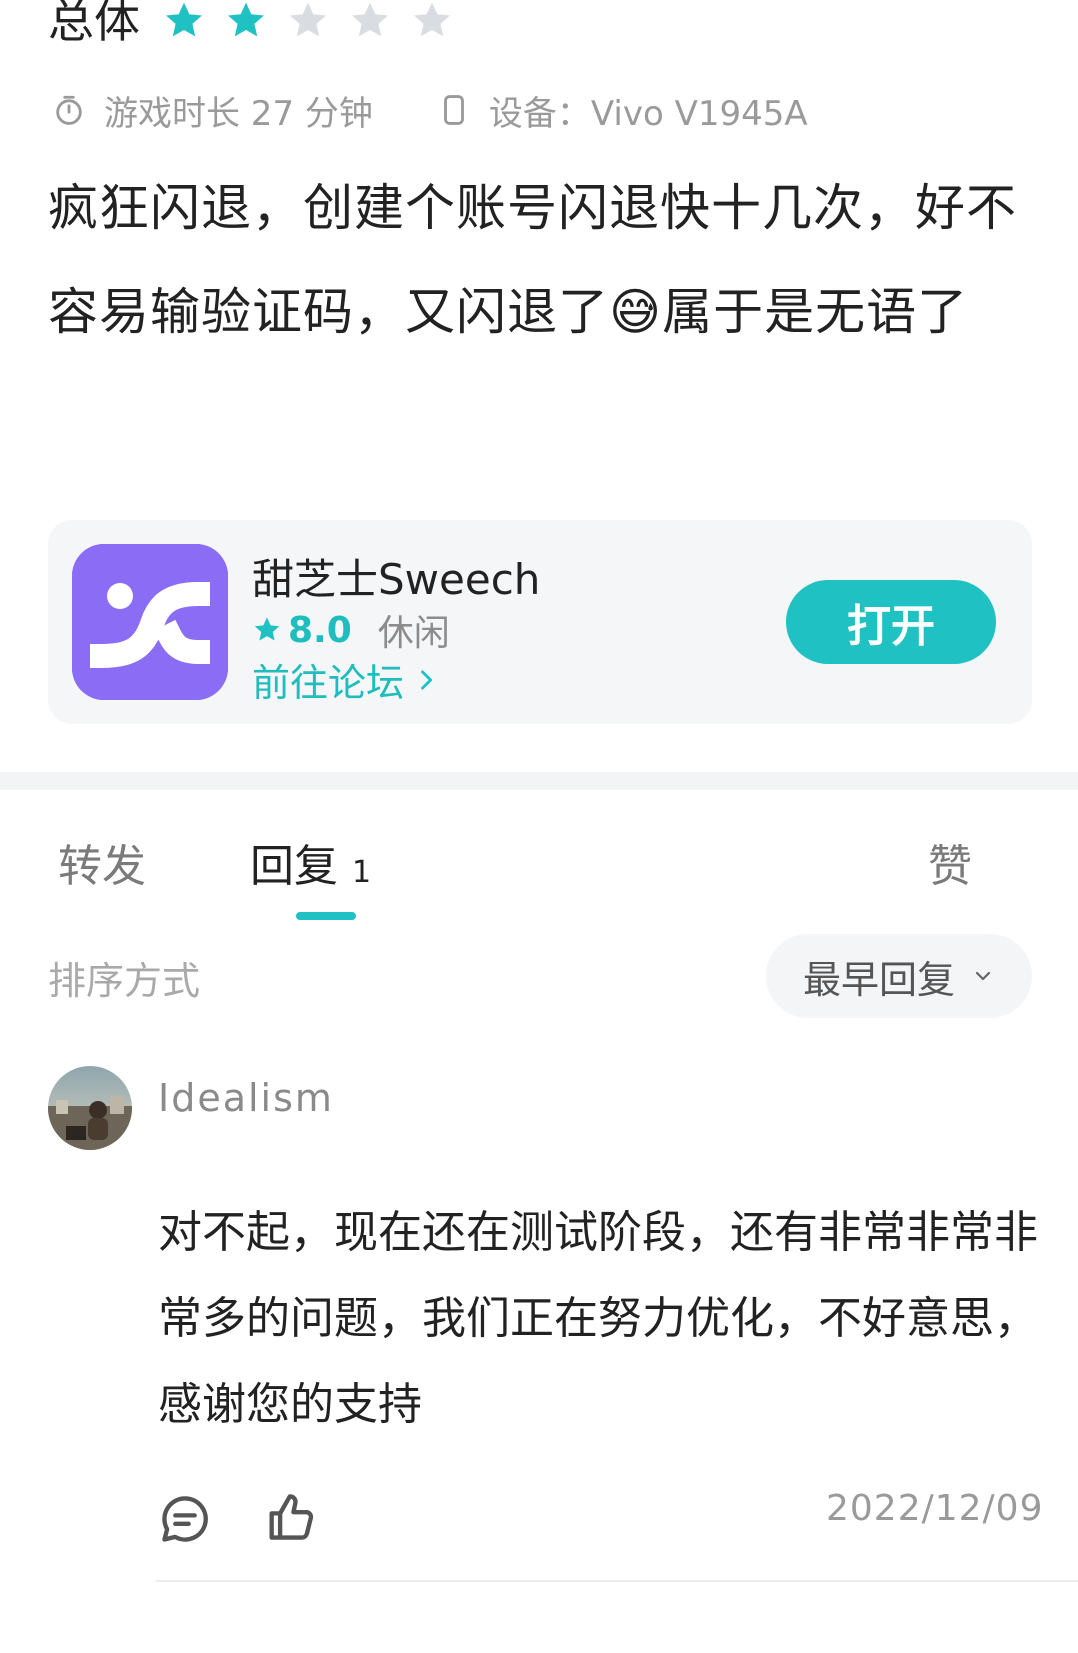 This screenshot has width=1078, height=1653. What do you see at coordinates (427, 679) in the screenshot?
I see `chevron-right-icon` at bounding box center [427, 679].